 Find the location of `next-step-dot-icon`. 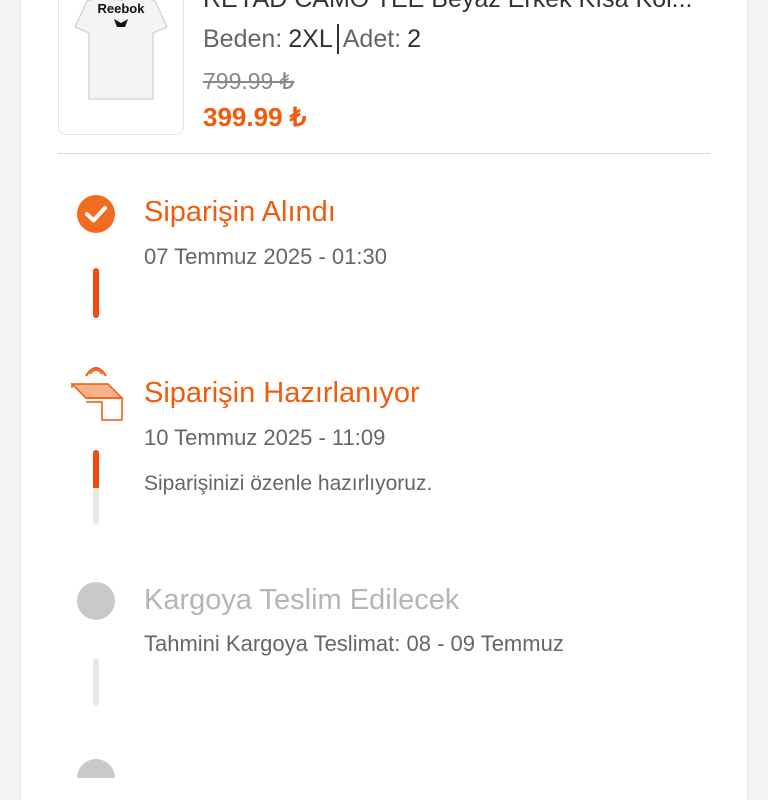

next-step-dot-icon is located at coordinates (96, 768).